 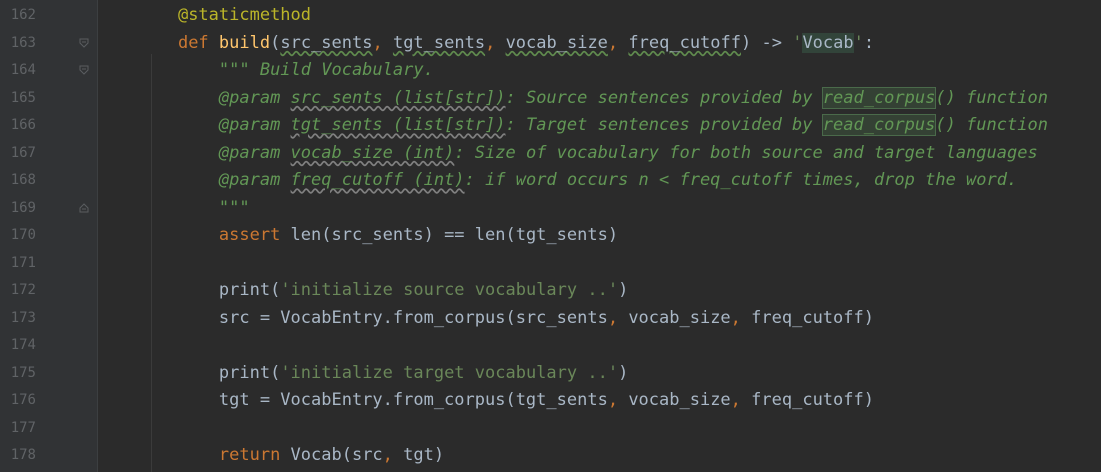 I want to click on code-token: src_sents (list[str]), so click(x=398, y=97).